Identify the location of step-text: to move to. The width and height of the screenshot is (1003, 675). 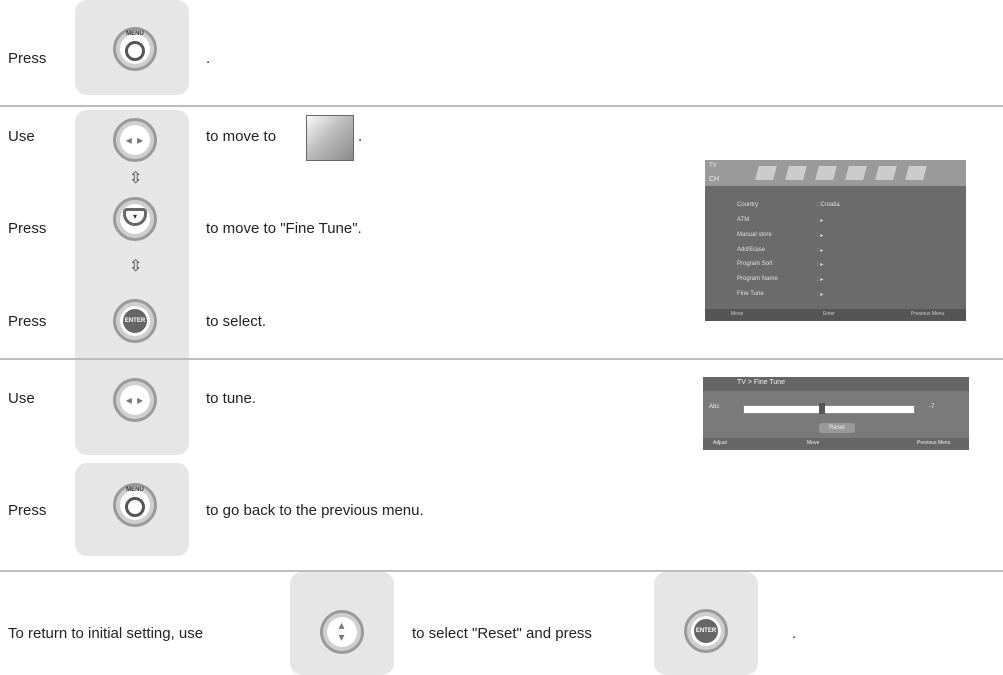
(241, 136).